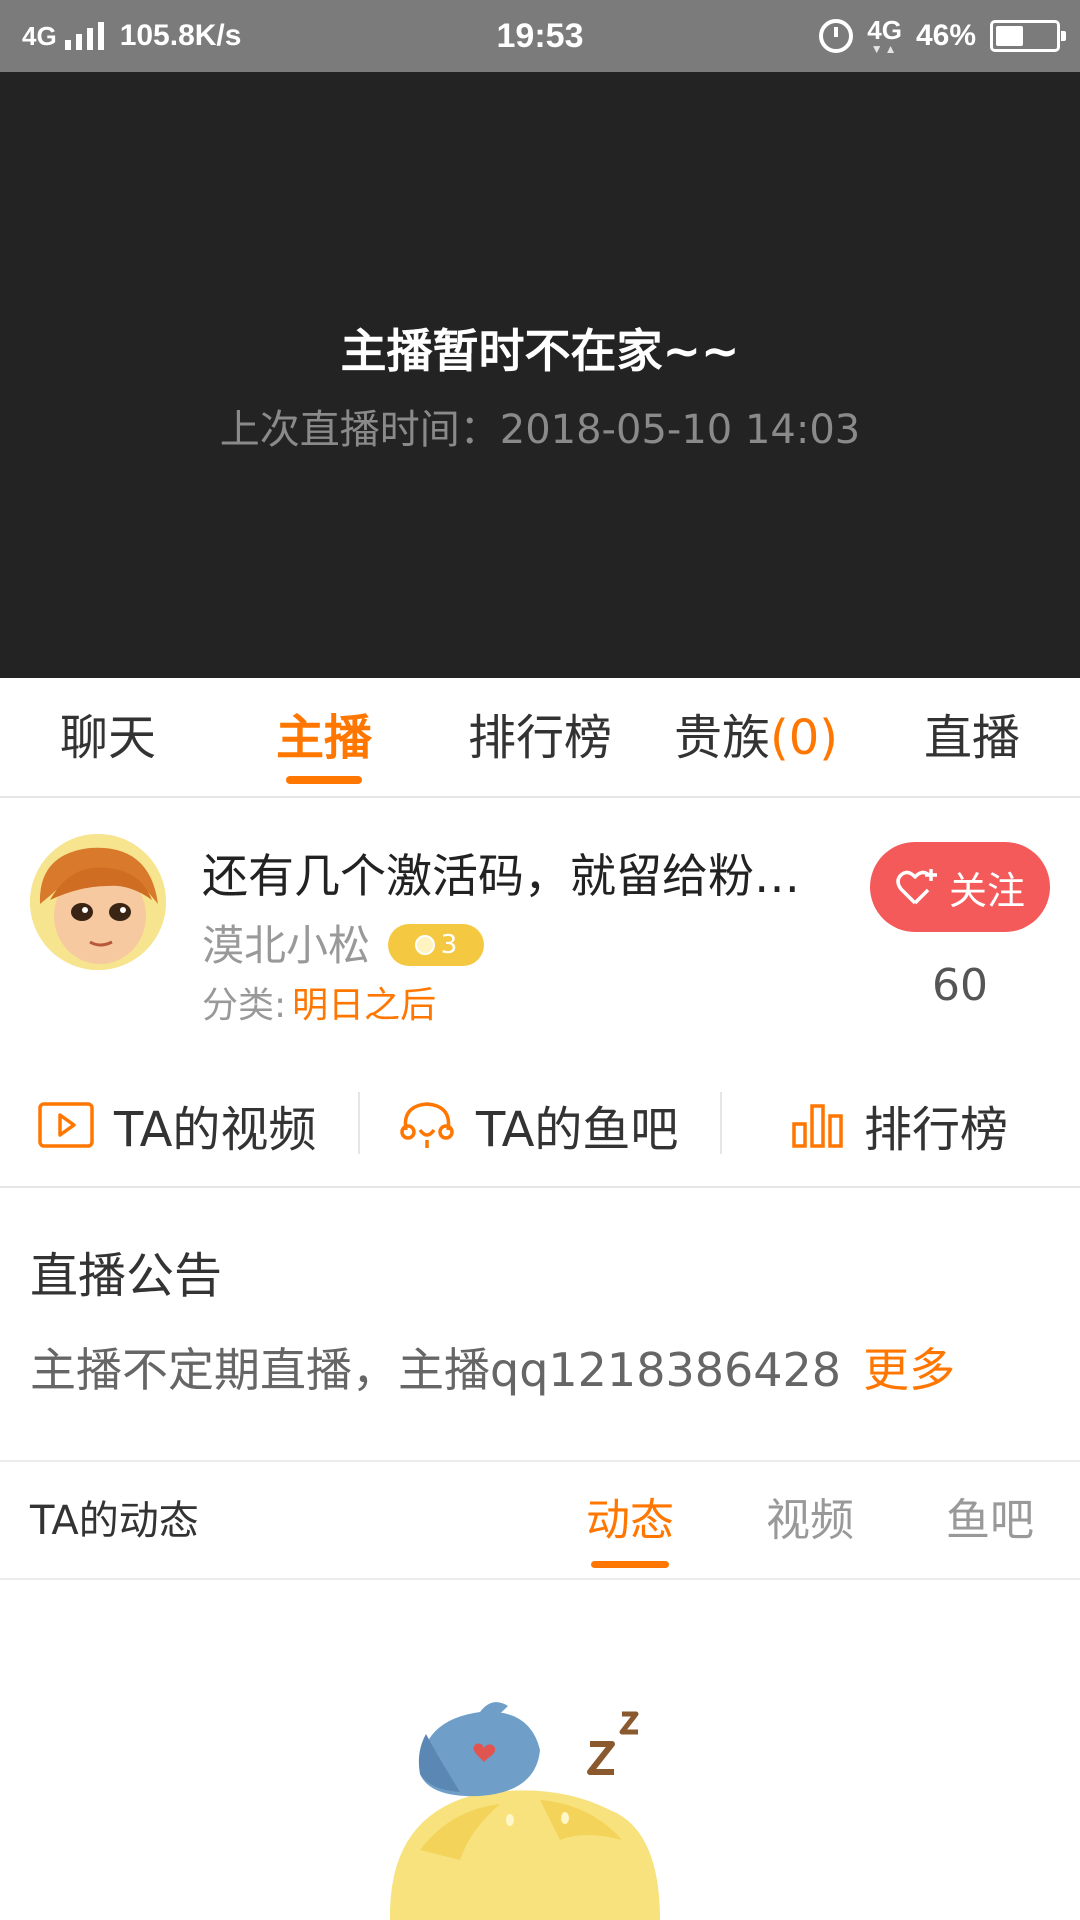  Describe the element at coordinates (286, 942) in the screenshot. I see `anchor-name: 漠北小松` at that location.